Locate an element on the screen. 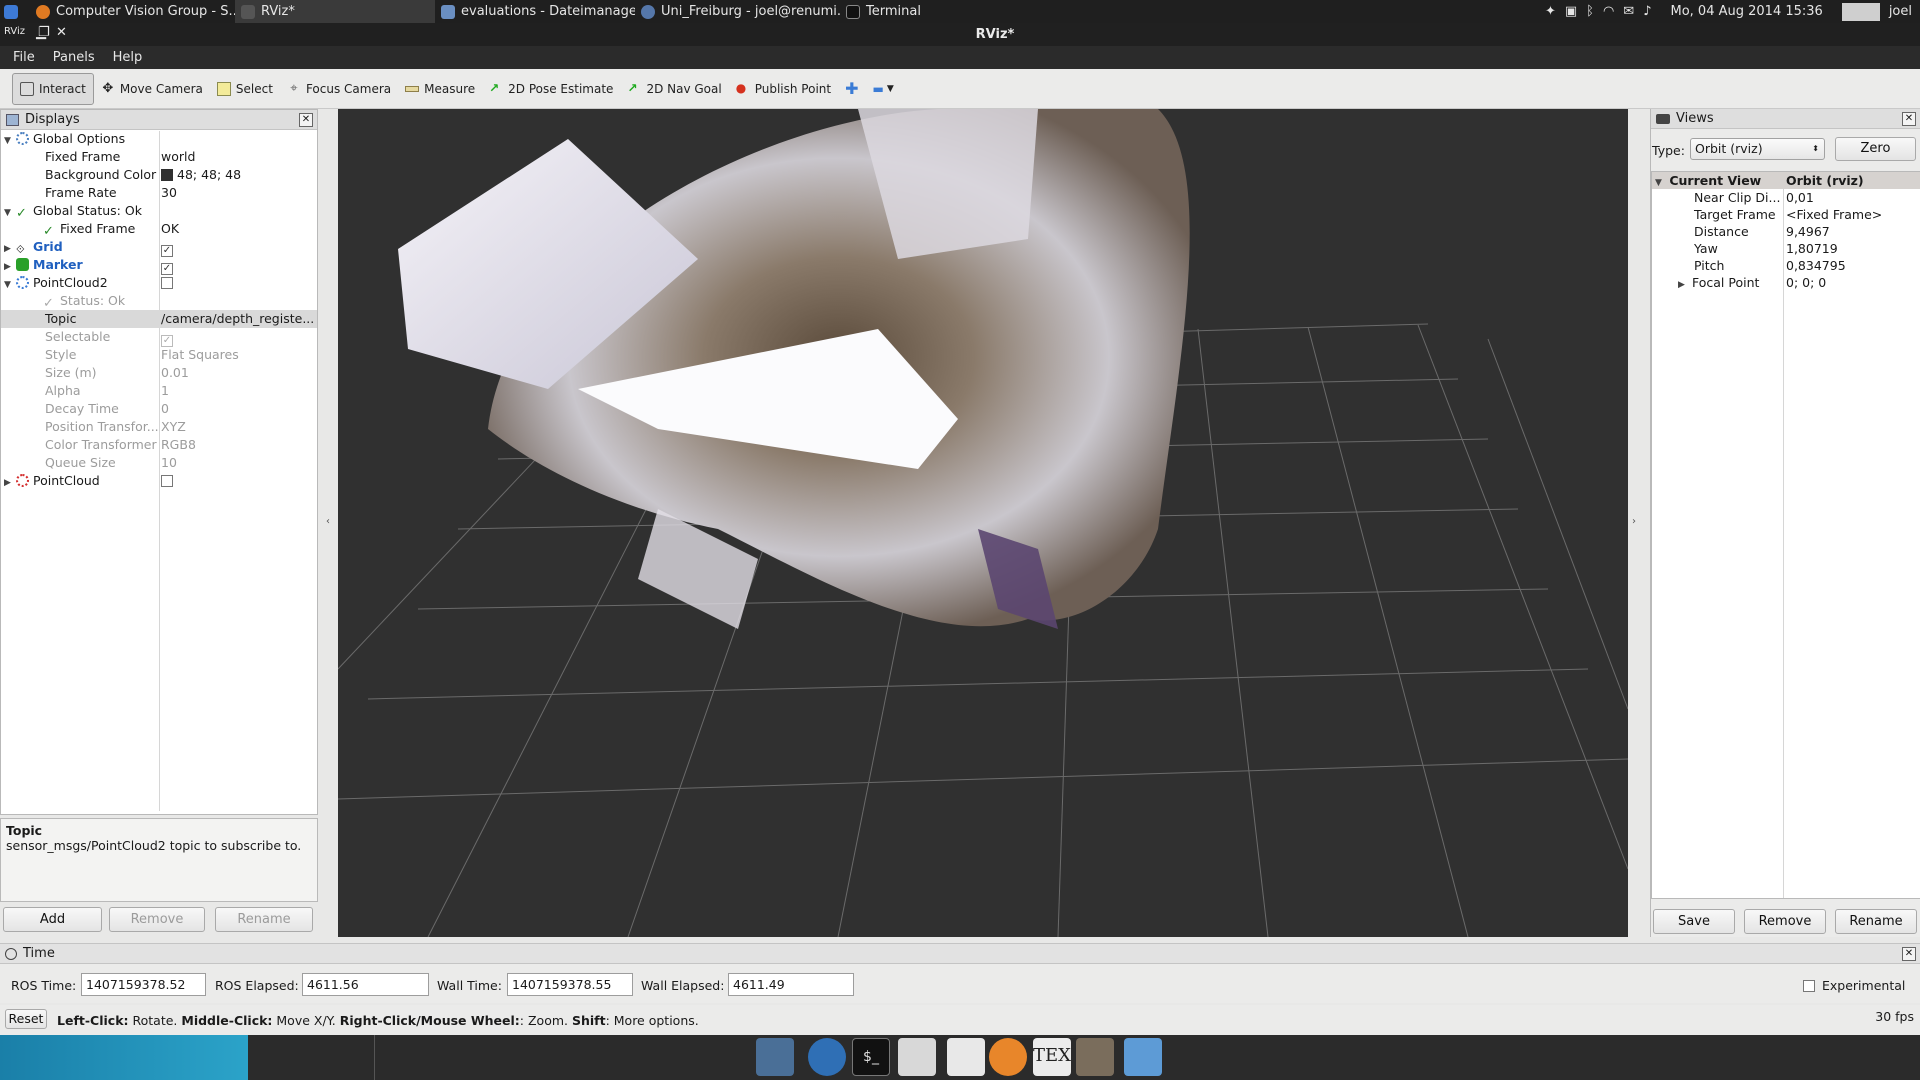 The image size is (1920, 1080). tree-row-grid: ▶ ⟐ Grid ✓ is located at coordinates (159, 247).